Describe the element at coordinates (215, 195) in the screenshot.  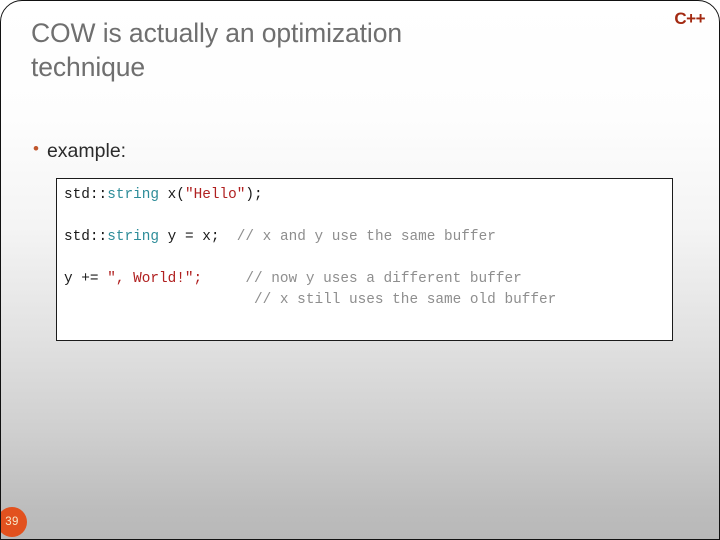
I see `code-token-string: "Hello"` at that location.